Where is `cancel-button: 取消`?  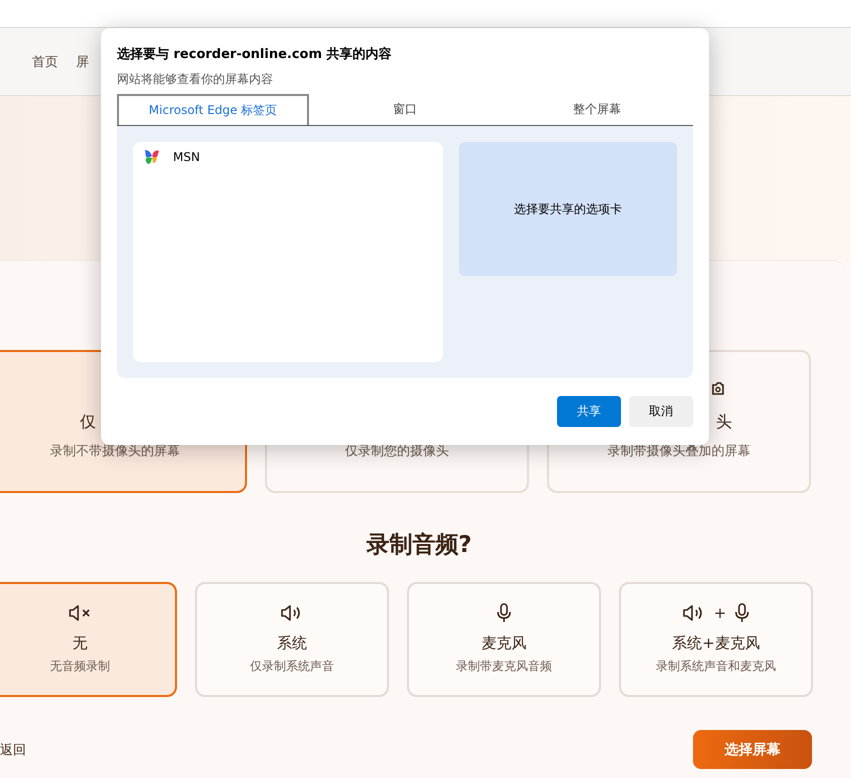
cancel-button: 取消 is located at coordinates (661, 411).